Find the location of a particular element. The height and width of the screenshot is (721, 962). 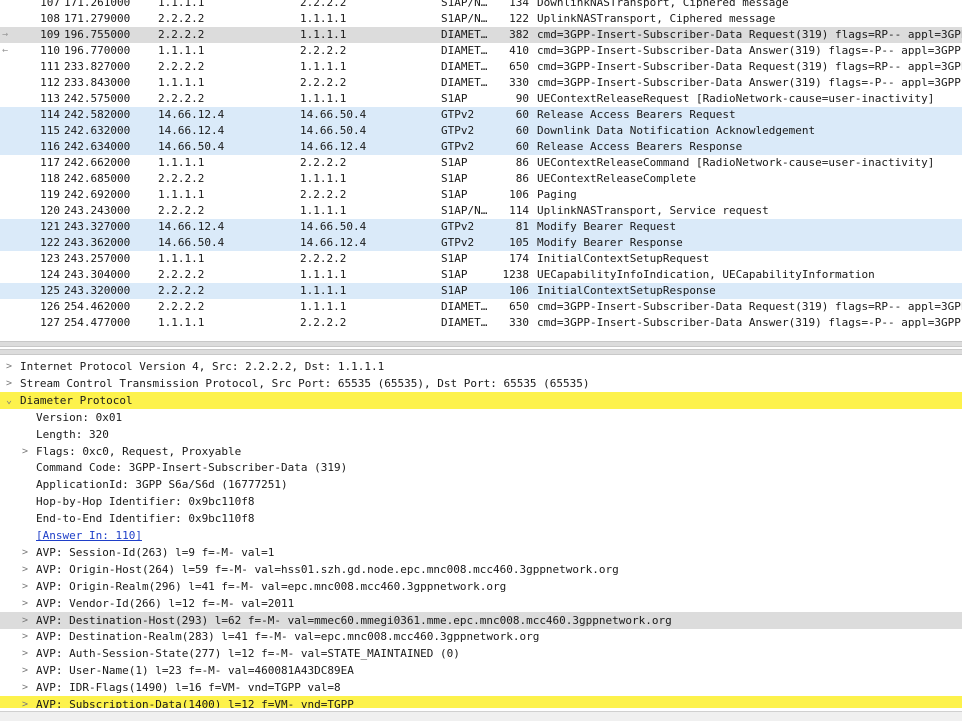

expand-arrow-icon: ⌄ is located at coordinates (9, 400).